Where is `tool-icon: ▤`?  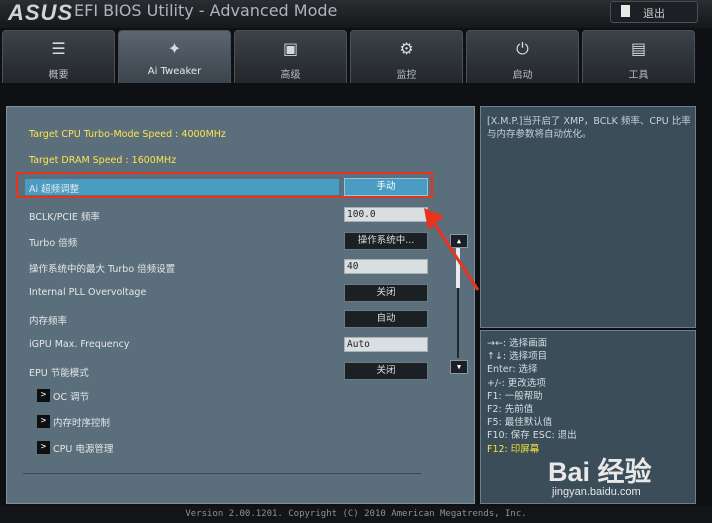 tool-icon: ▤ is located at coordinates (638, 48).